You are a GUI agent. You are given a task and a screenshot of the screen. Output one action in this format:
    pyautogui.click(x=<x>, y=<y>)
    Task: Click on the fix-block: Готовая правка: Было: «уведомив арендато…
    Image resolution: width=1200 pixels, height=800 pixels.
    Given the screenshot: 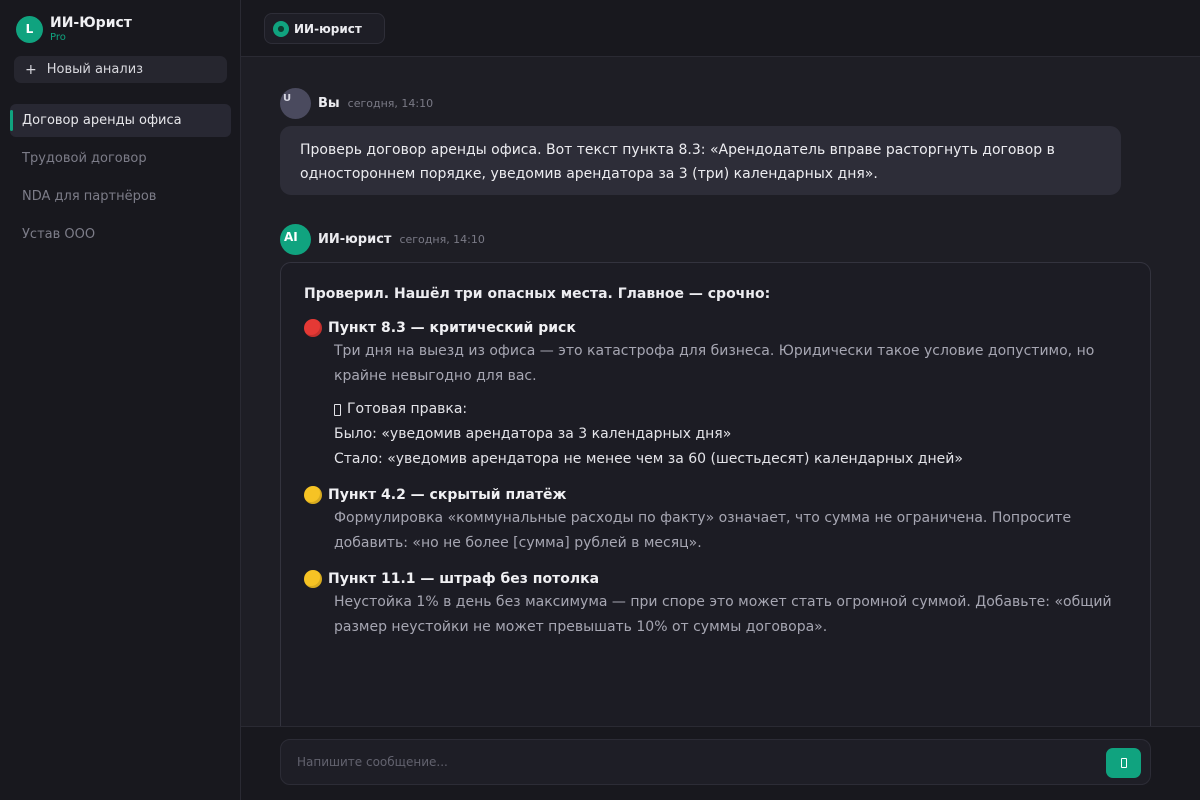 What is the action you would take?
    pyautogui.click(x=730, y=434)
    